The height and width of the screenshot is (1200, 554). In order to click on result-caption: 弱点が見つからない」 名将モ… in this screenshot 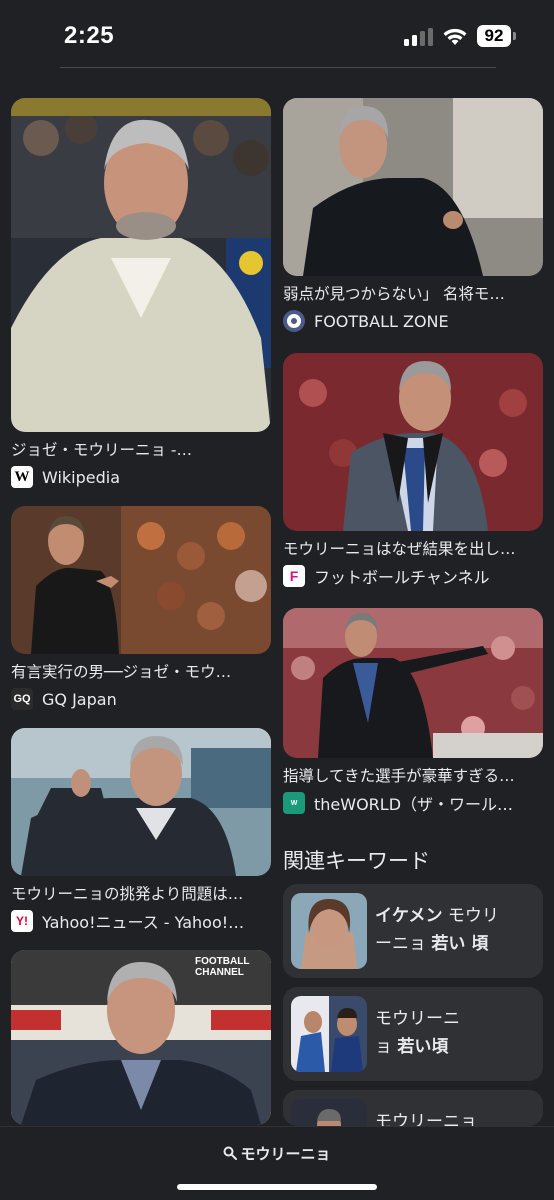, I will do `click(413, 294)`.